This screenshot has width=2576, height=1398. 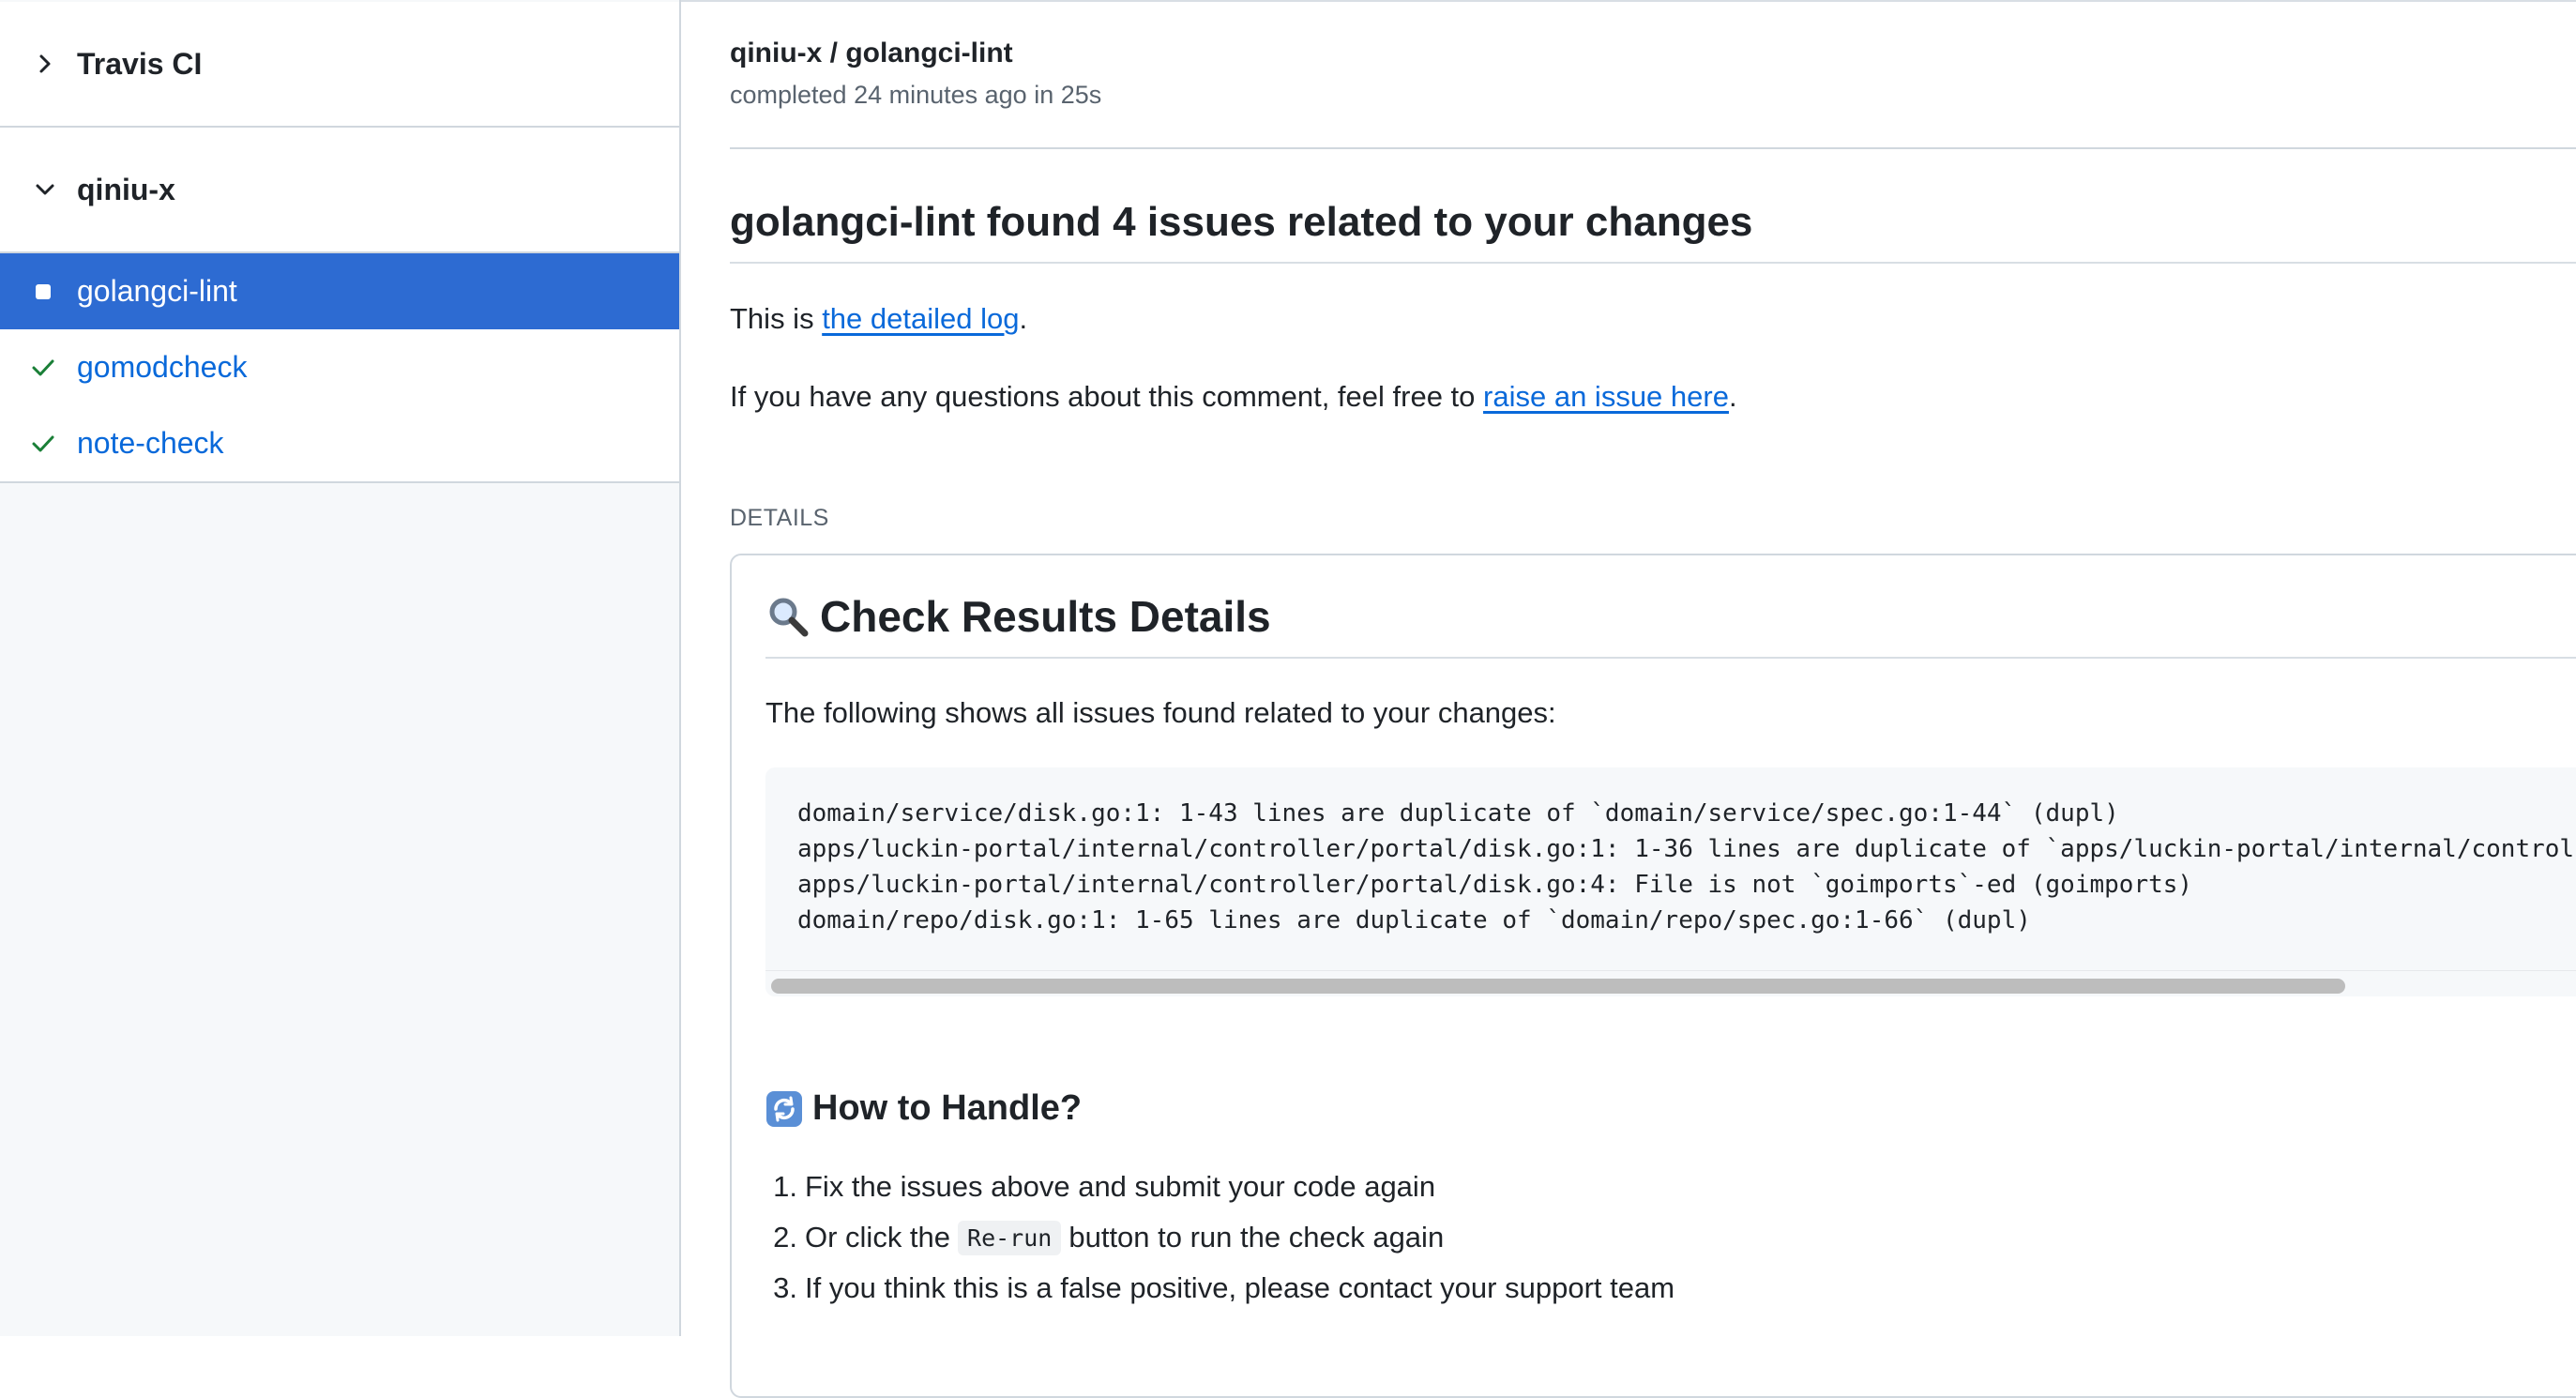 What do you see at coordinates (162, 367) in the screenshot?
I see `check-label: gomodcheck` at bounding box center [162, 367].